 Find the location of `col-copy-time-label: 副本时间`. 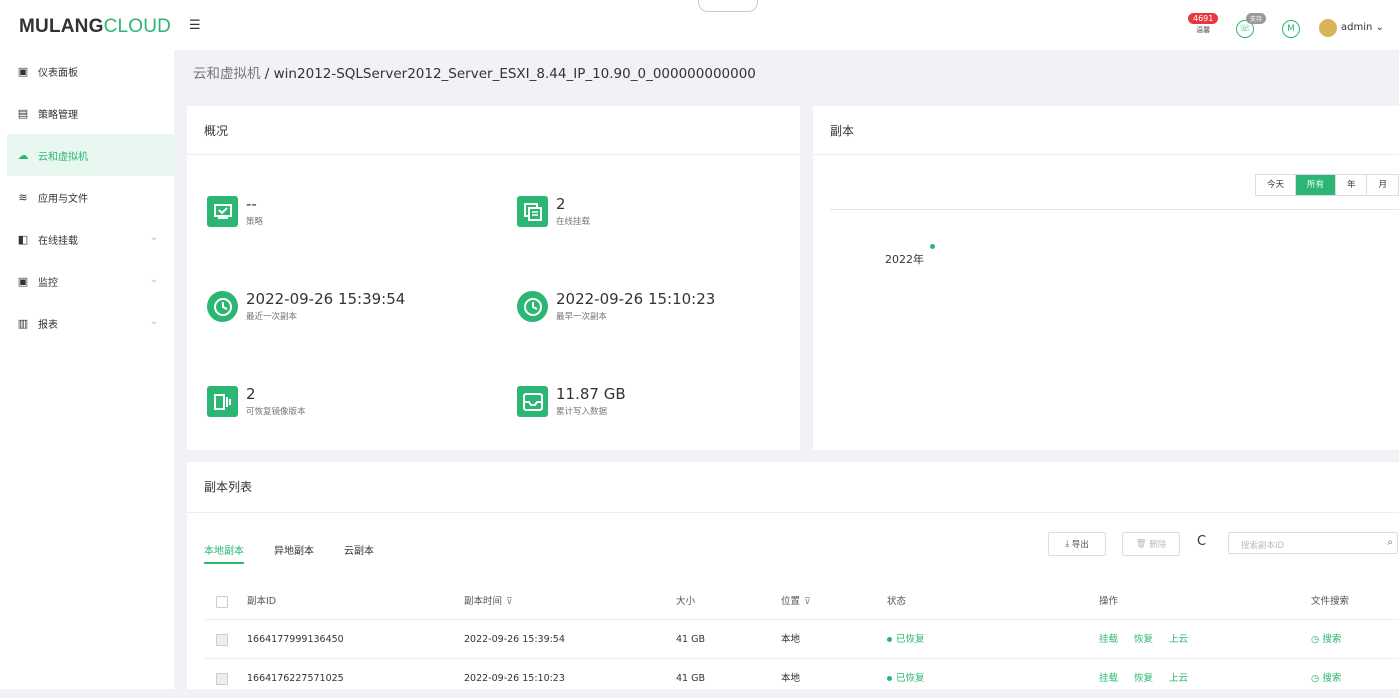

col-copy-time-label: 副本时间 is located at coordinates (483, 601).